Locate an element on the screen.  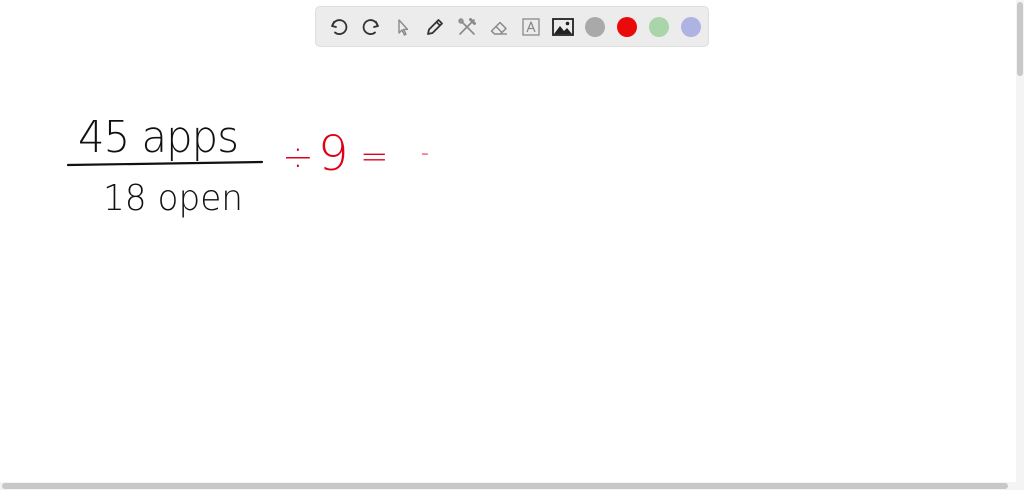
cursor-icon is located at coordinates (403, 27).